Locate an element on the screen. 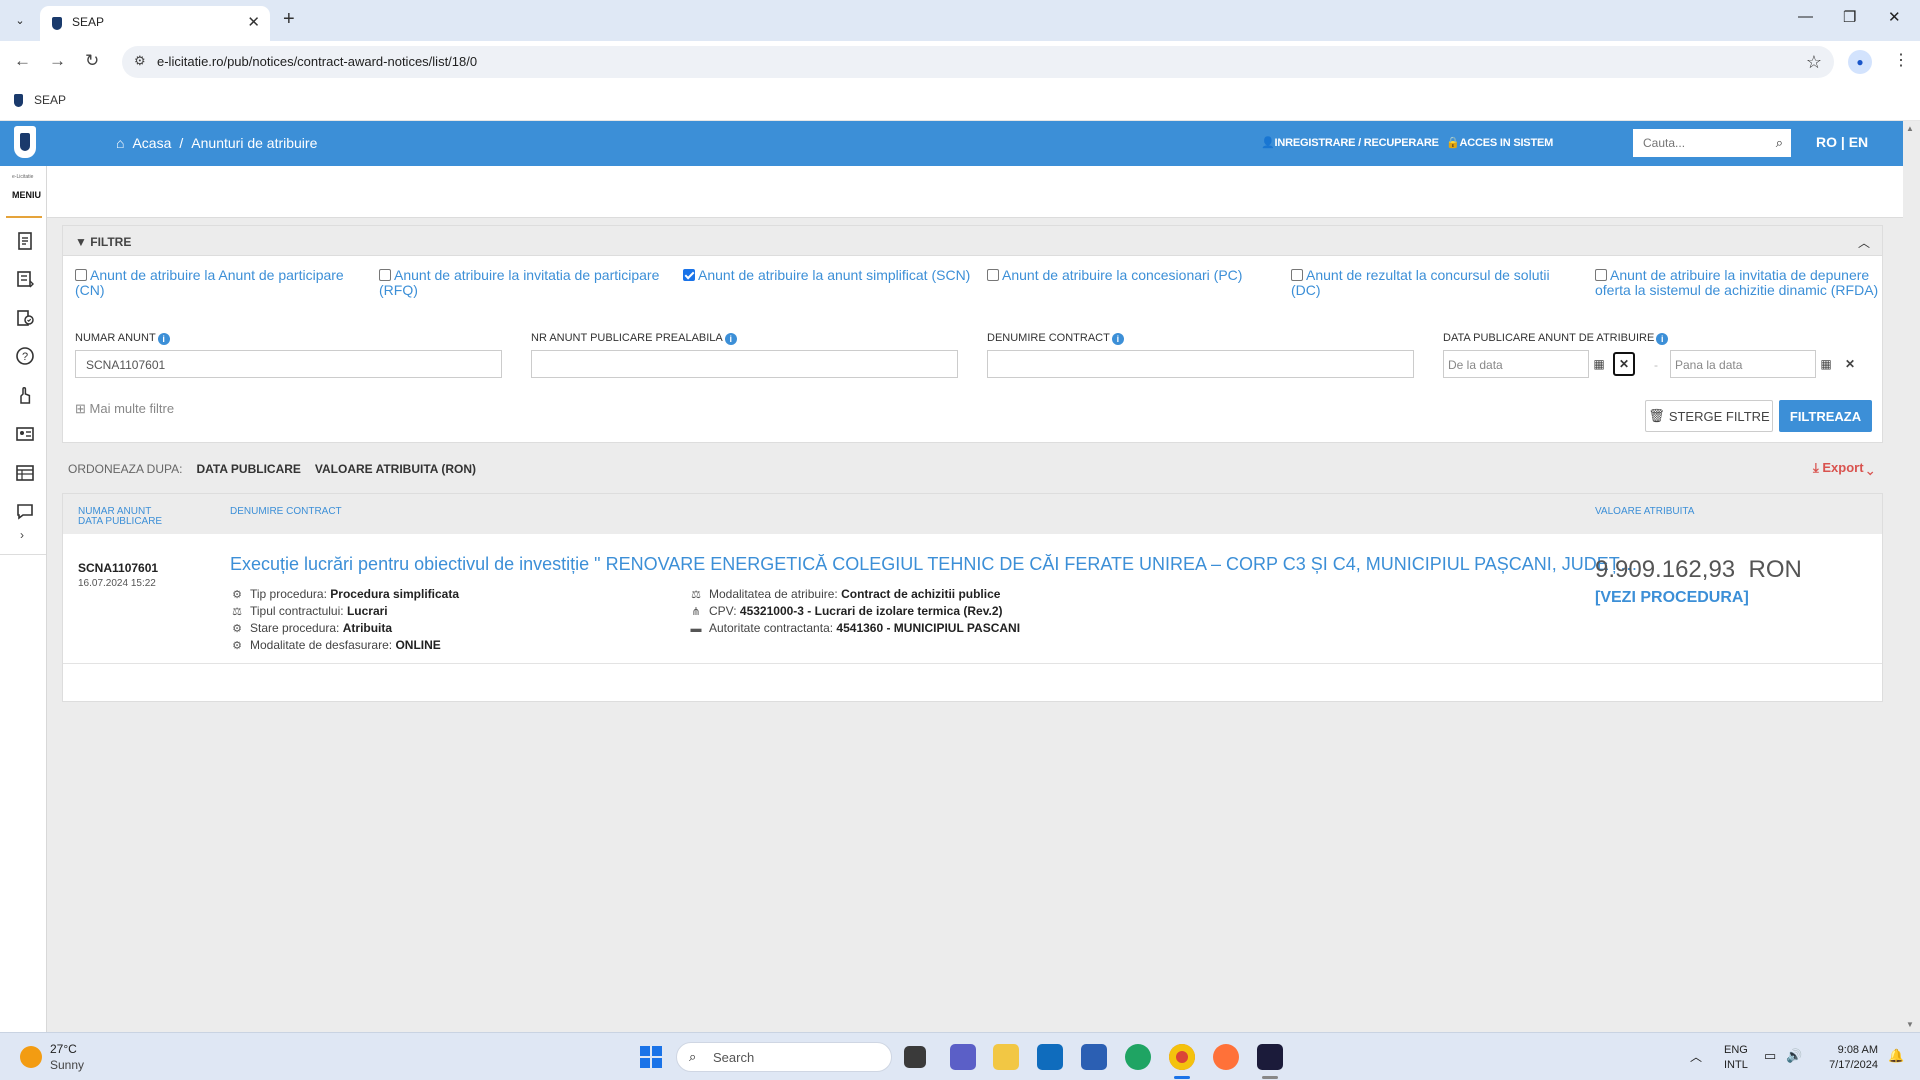 The image size is (1920, 1080). col-numar-anunt: NUMAR ANUNT DATA PUBLICARE is located at coordinates (120, 517).